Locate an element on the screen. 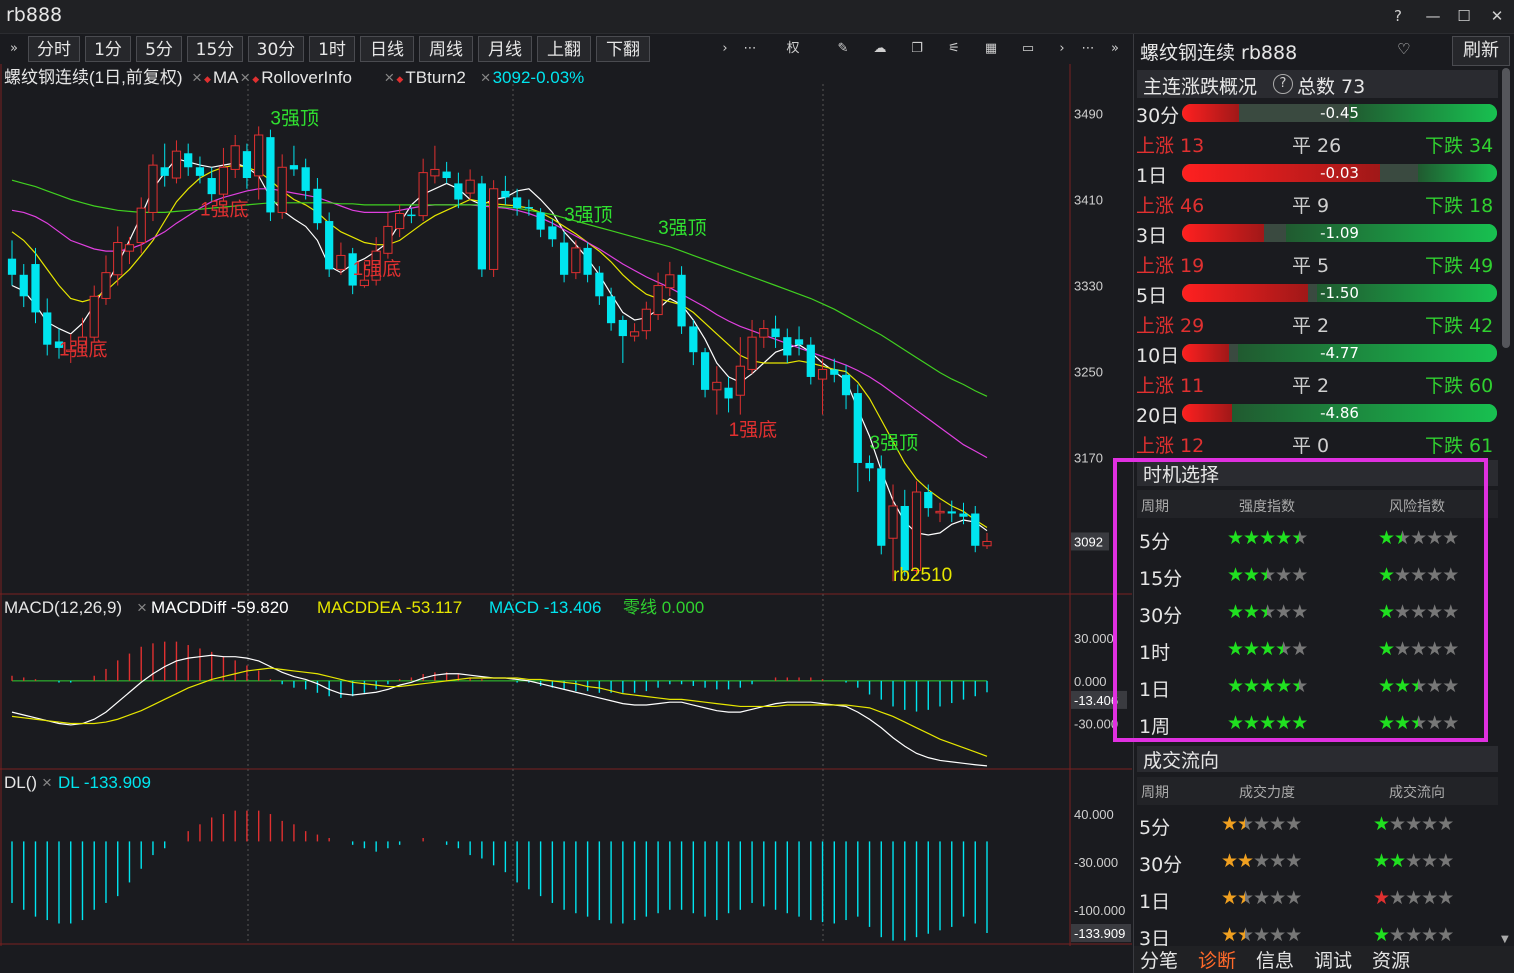  up-count: 上涨 13 is located at coordinates (1170, 146).